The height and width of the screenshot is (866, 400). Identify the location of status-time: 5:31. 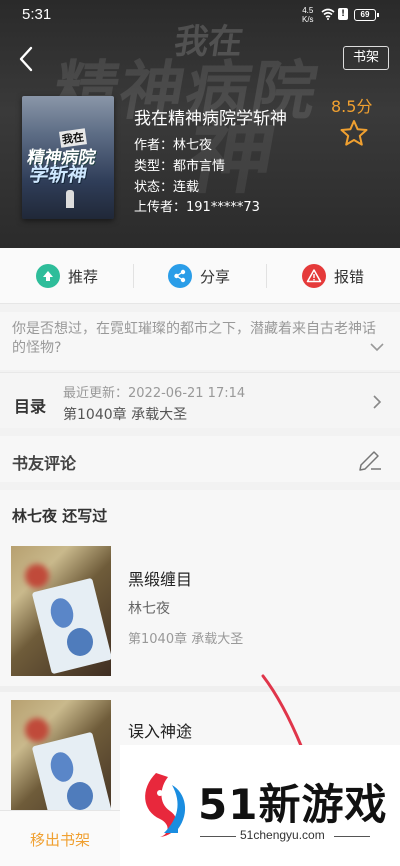
(37, 14).